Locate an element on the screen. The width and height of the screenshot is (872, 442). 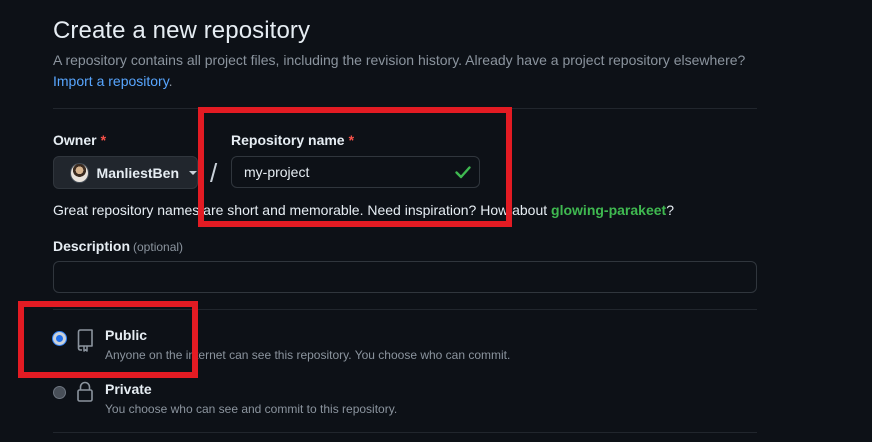
caret-down-icon is located at coordinates (193, 172).